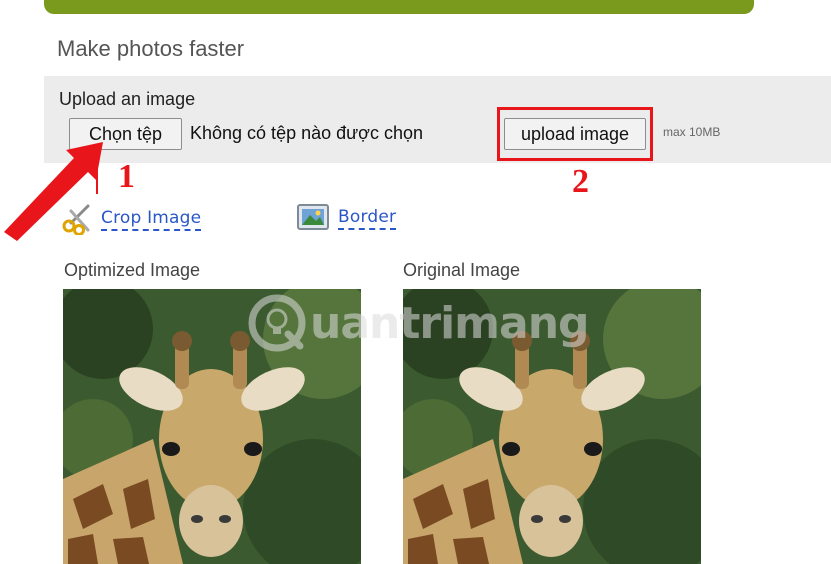 The height and width of the screenshot is (564, 831). I want to click on crop-image-tool: Crop Image, so click(131, 219).